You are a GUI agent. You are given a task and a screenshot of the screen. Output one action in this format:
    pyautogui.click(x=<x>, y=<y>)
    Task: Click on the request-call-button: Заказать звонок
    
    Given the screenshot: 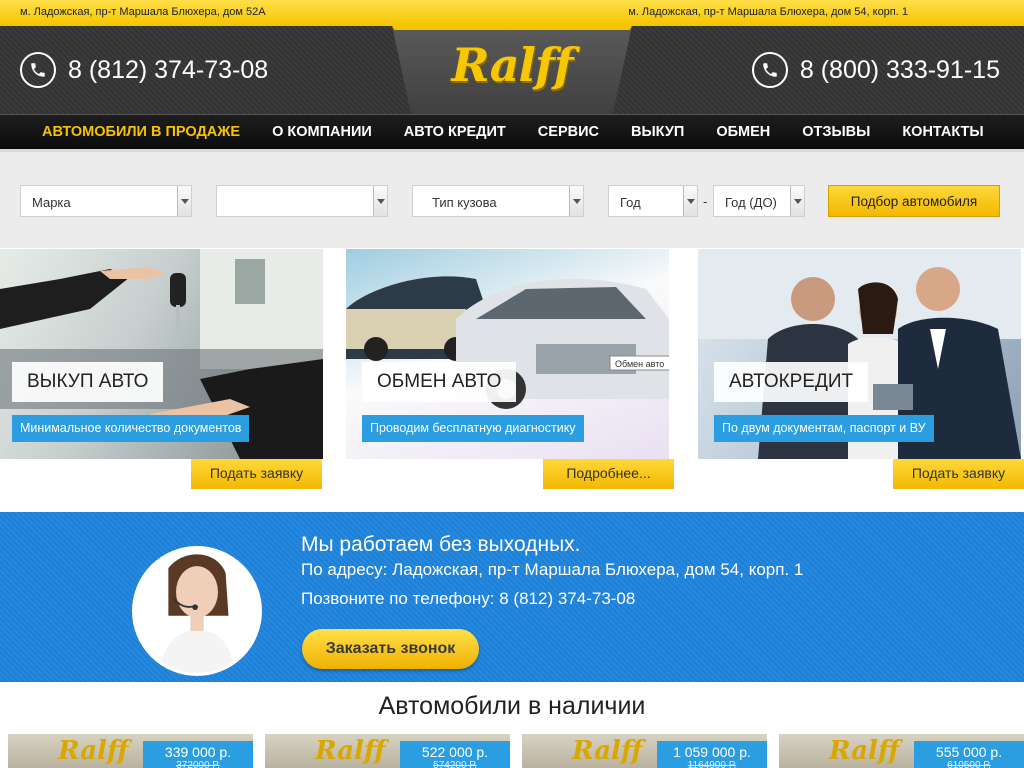 What is the action you would take?
    pyautogui.click(x=390, y=649)
    